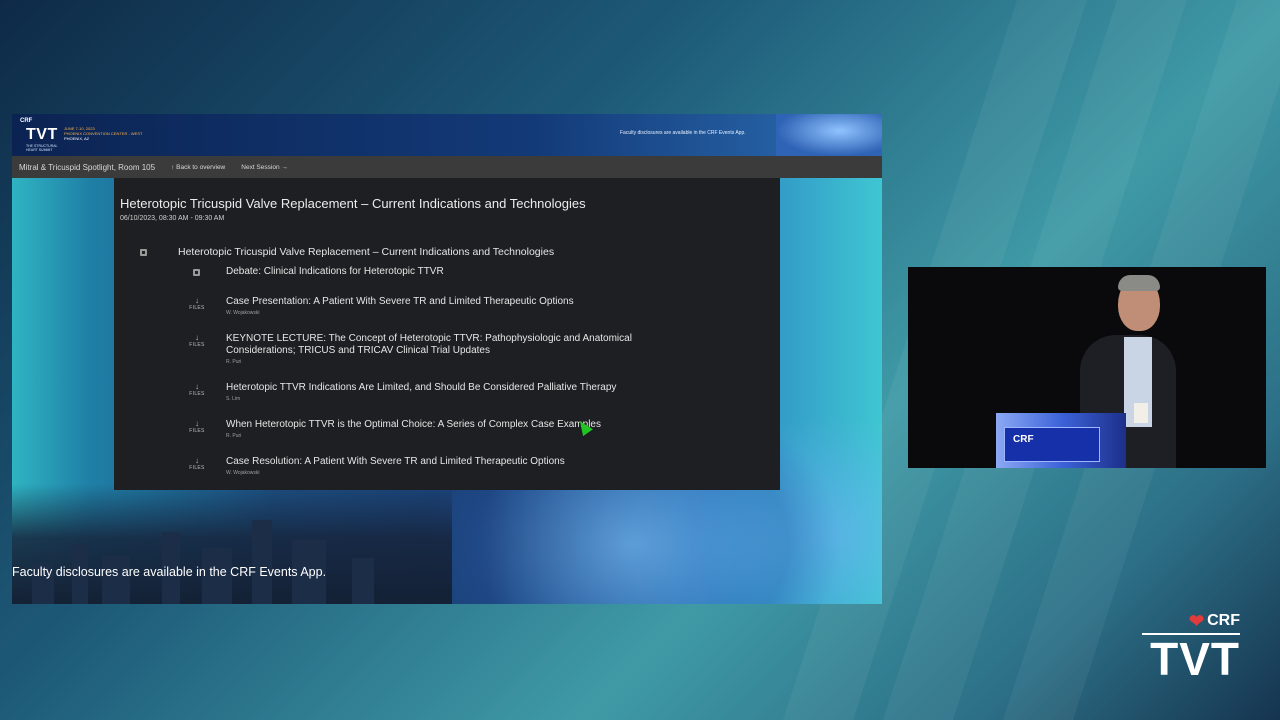 This screenshot has height=720, width=1280. I want to click on back-to-overview-link: ↑ Back to overview, so click(198, 167).